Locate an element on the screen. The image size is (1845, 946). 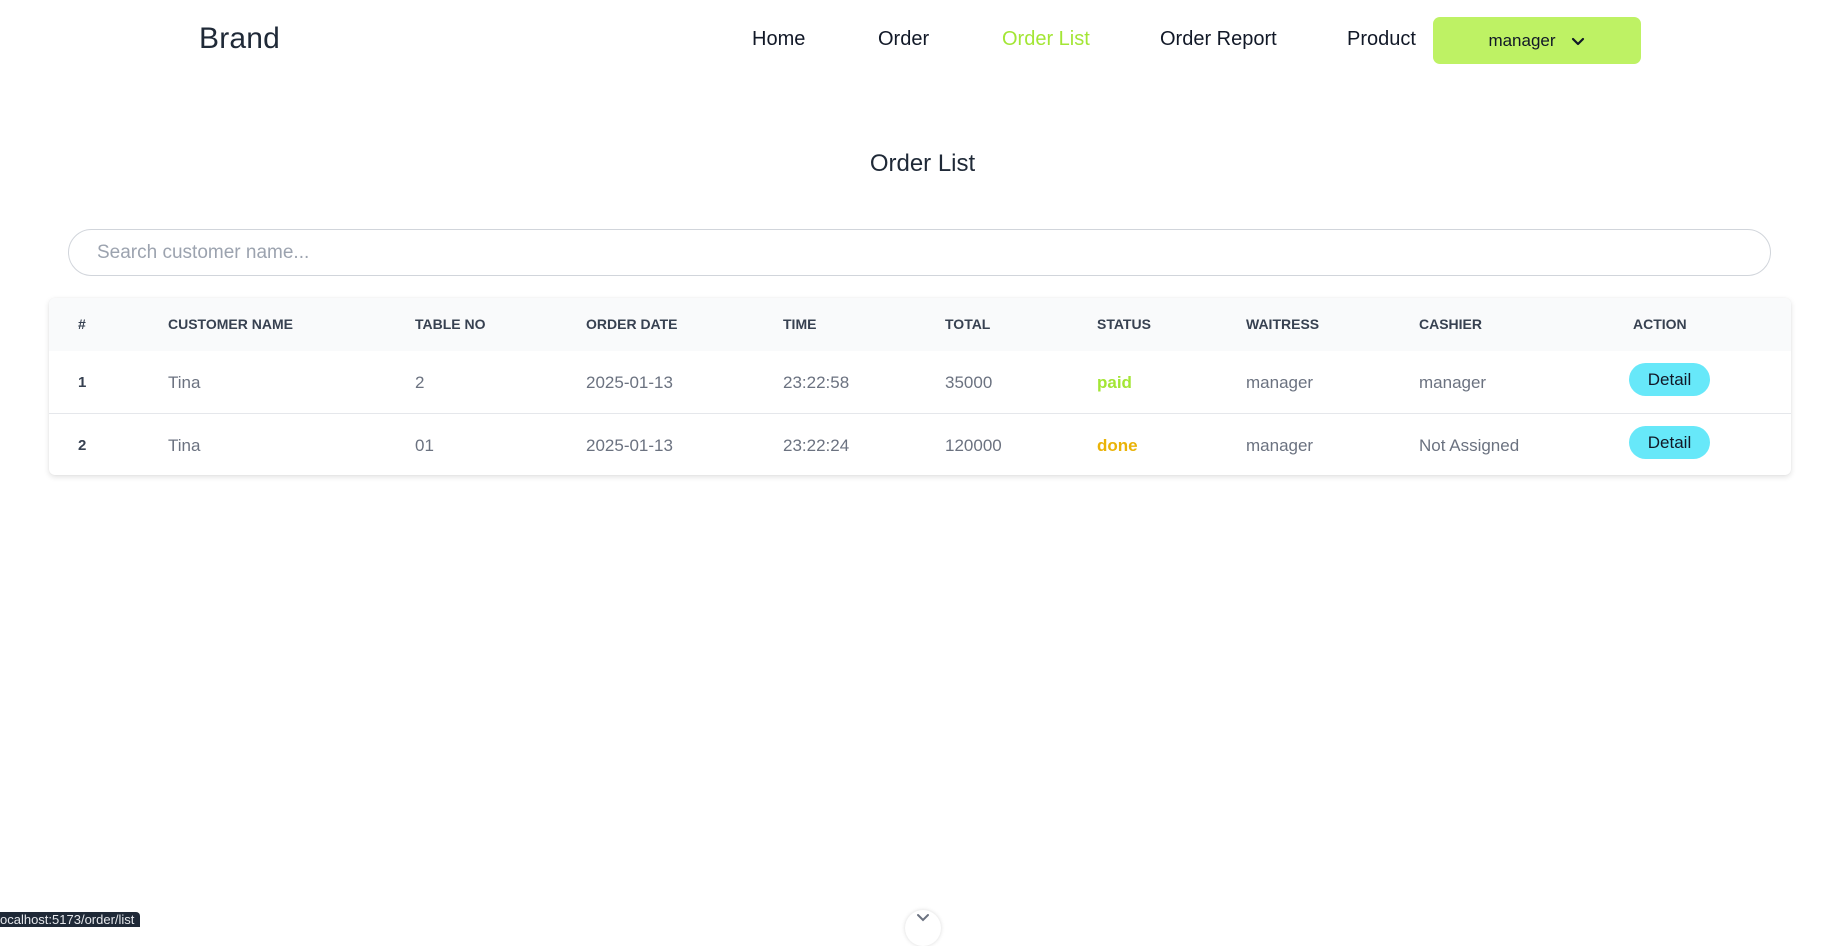
header-cashier: CASHIER is located at coordinates (1451, 324).